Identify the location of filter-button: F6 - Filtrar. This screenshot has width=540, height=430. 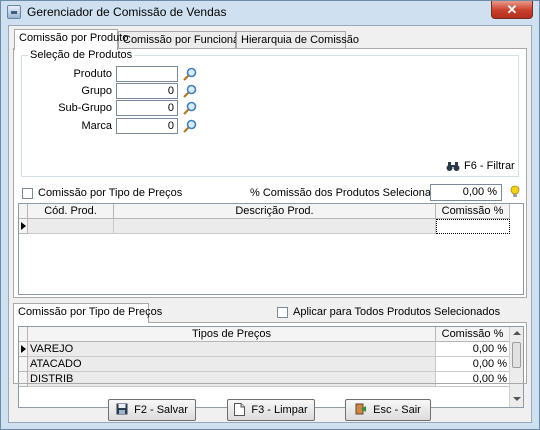
(480, 166).